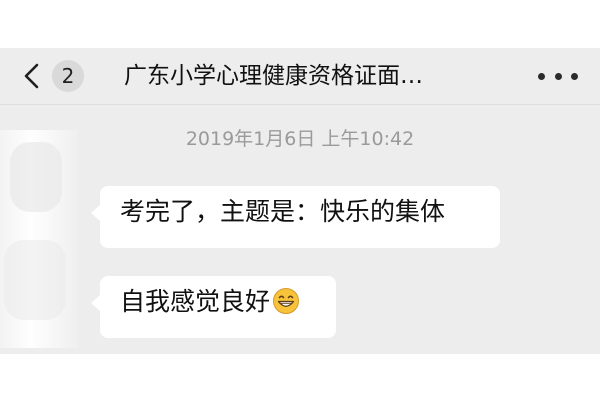 The image size is (600, 400). What do you see at coordinates (300, 139) in the screenshot?
I see `message-timestamp: 2019年1月6日 上午10:42` at bounding box center [300, 139].